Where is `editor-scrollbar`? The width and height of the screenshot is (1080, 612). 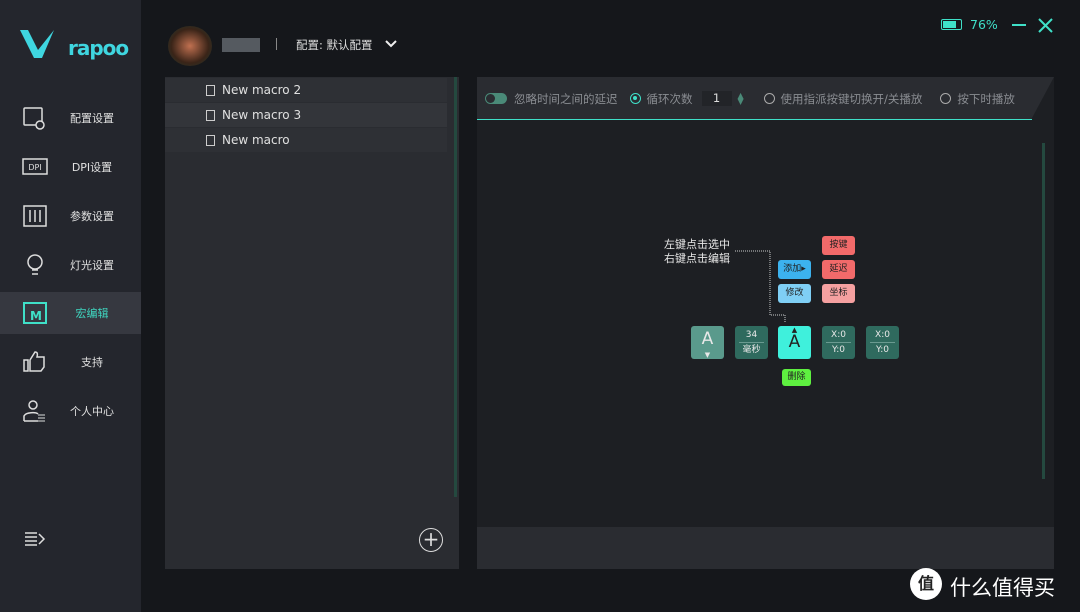
editor-scrollbar is located at coordinates (1043, 311).